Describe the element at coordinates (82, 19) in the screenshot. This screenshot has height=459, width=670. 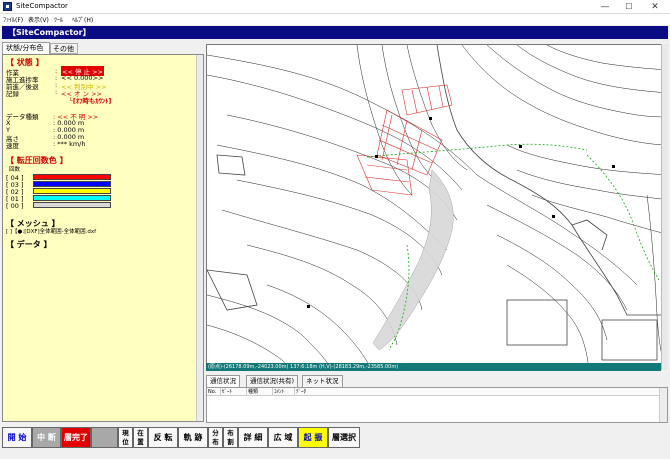
I see `menu-help: ﾍﾙﾌﾟ(H)` at that location.